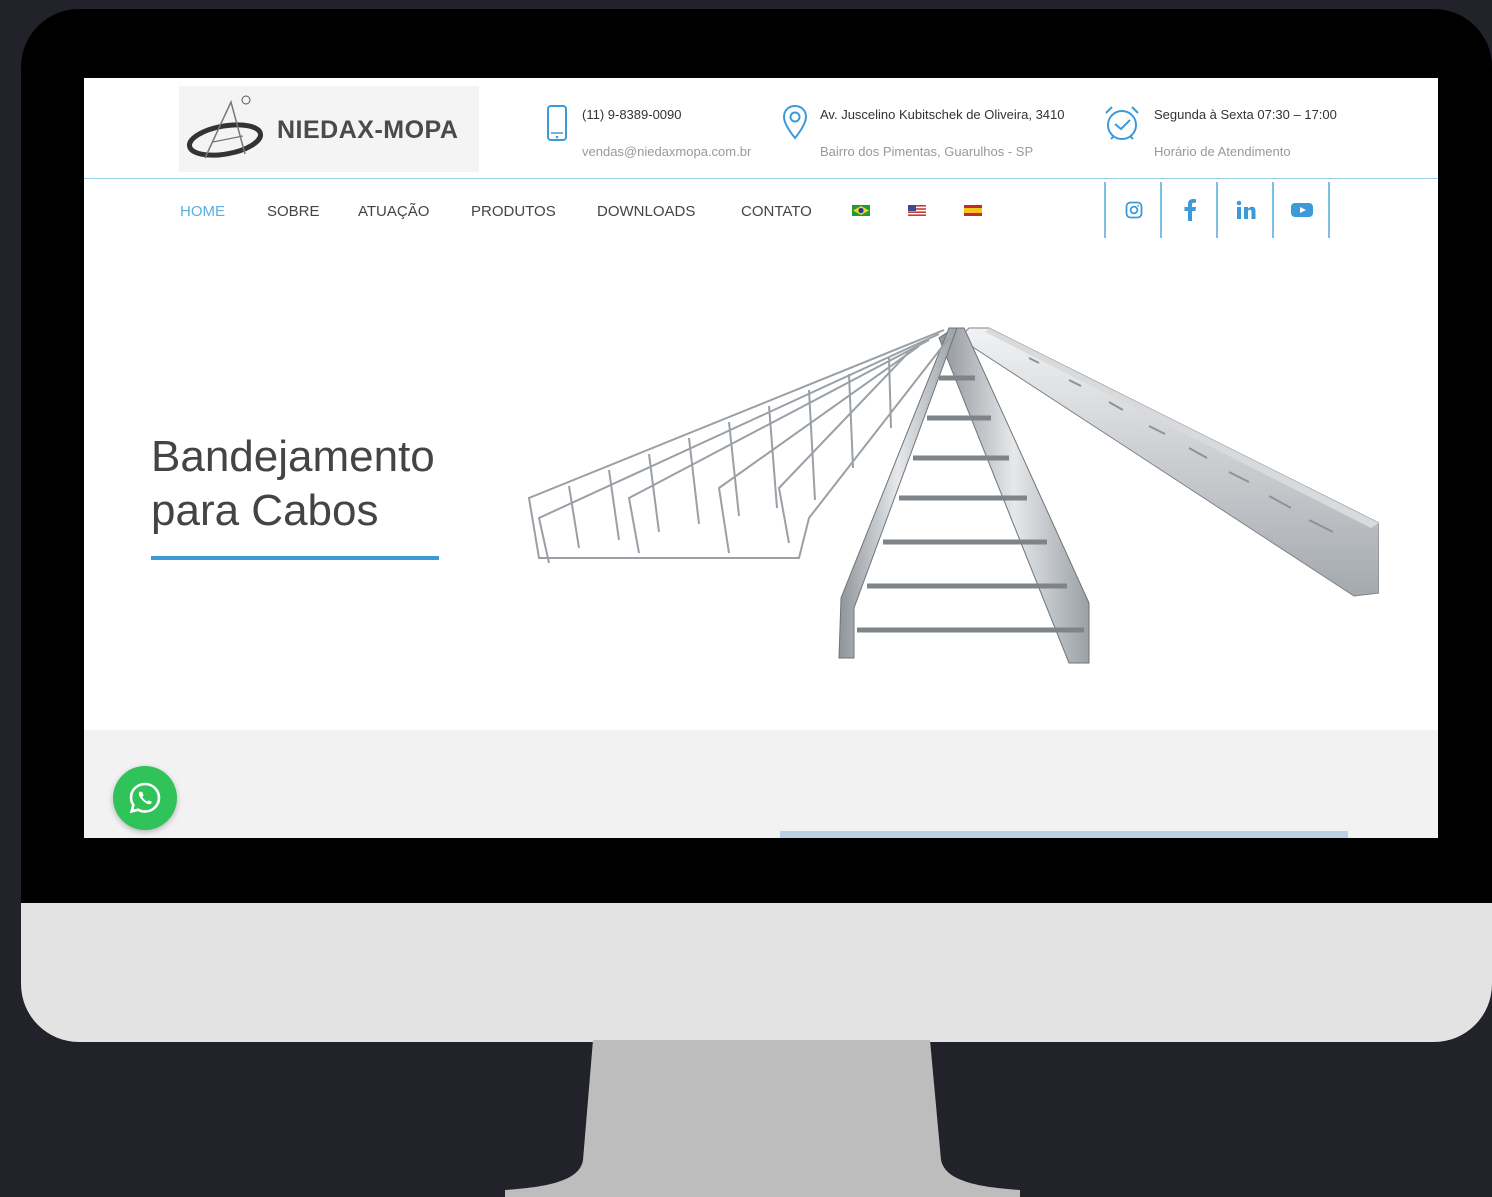  What do you see at coordinates (917, 210) in the screenshot?
I see `flag-usa-icon` at bounding box center [917, 210].